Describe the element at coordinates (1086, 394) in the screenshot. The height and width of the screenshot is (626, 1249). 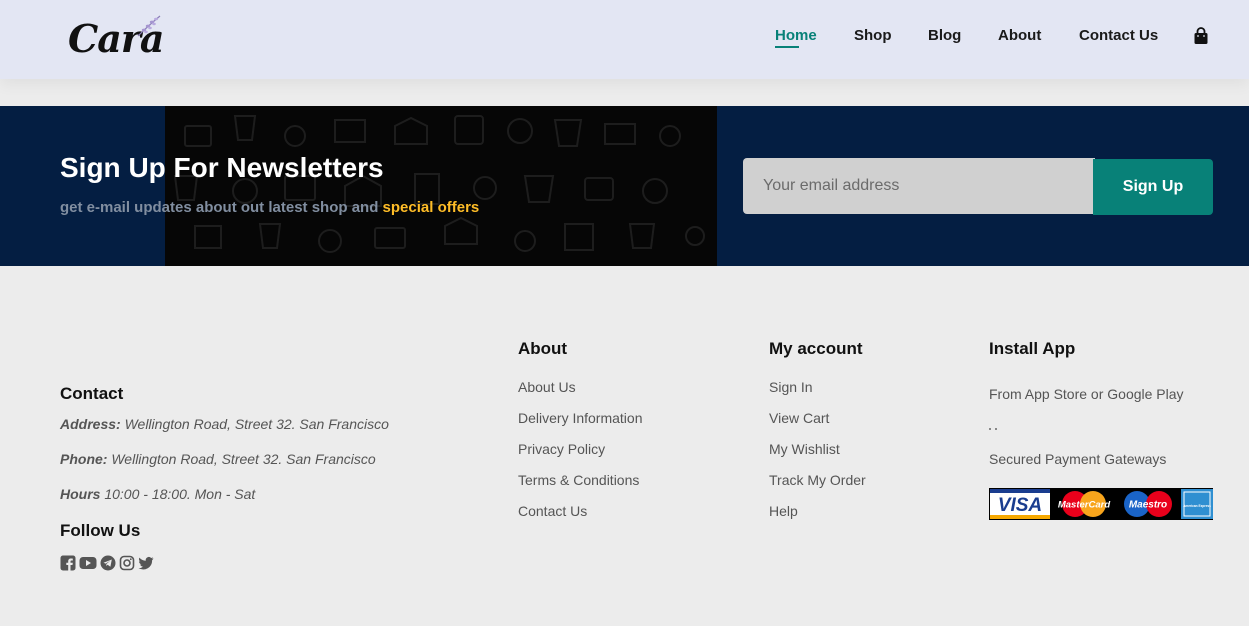
I see `app-store-text: From App Store or Google Play` at that location.